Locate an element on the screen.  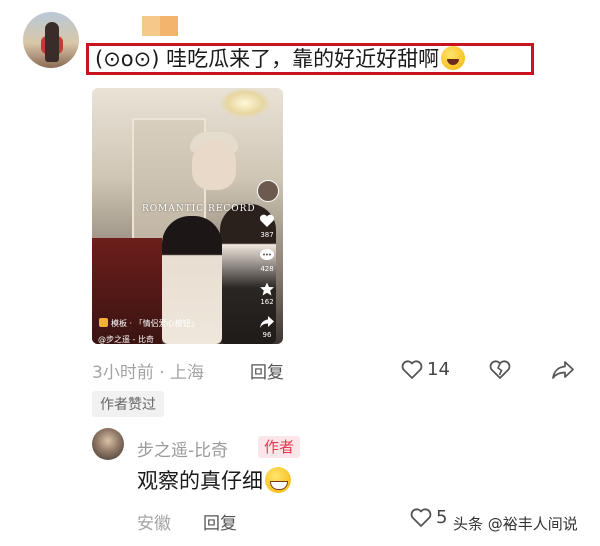
video-author-avatar is located at coordinates (268, 191).